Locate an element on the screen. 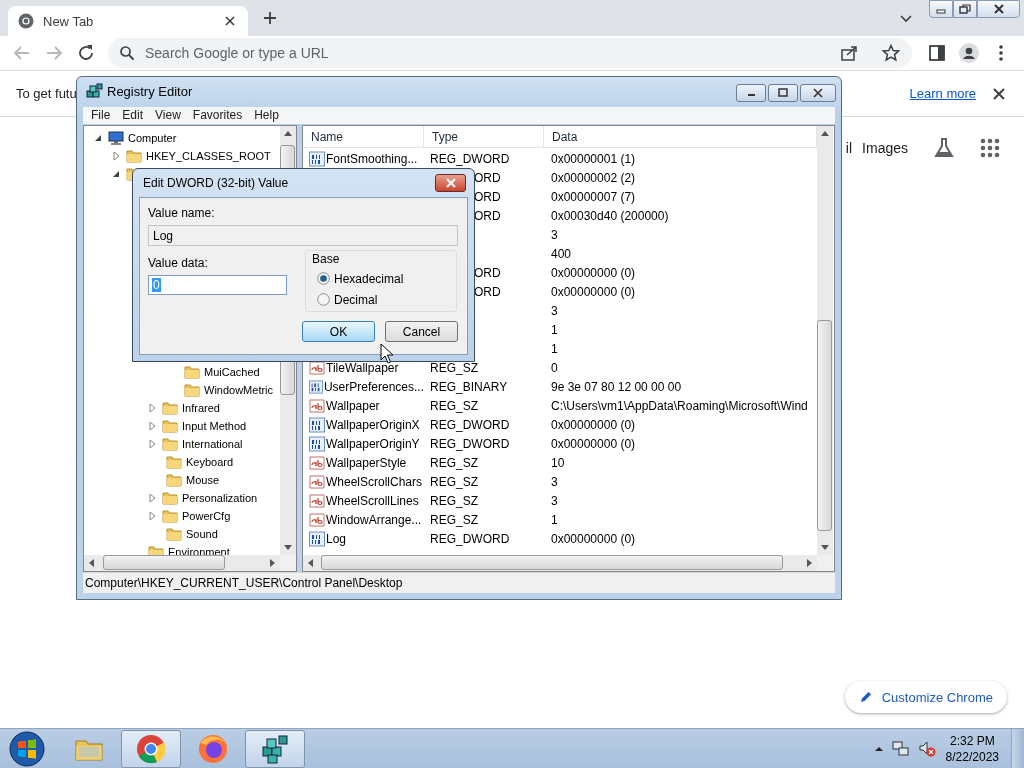 The height and width of the screenshot is (768, 1024). menu-item: View is located at coordinates (168, 115).